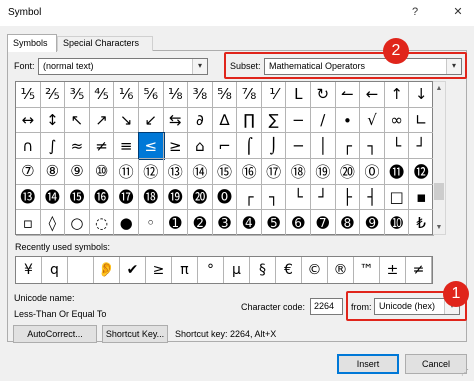  What do you see at coordinates (299, 120) in the screenshot?
I see `symbol-cell: −` at bounding box center [299, 120].